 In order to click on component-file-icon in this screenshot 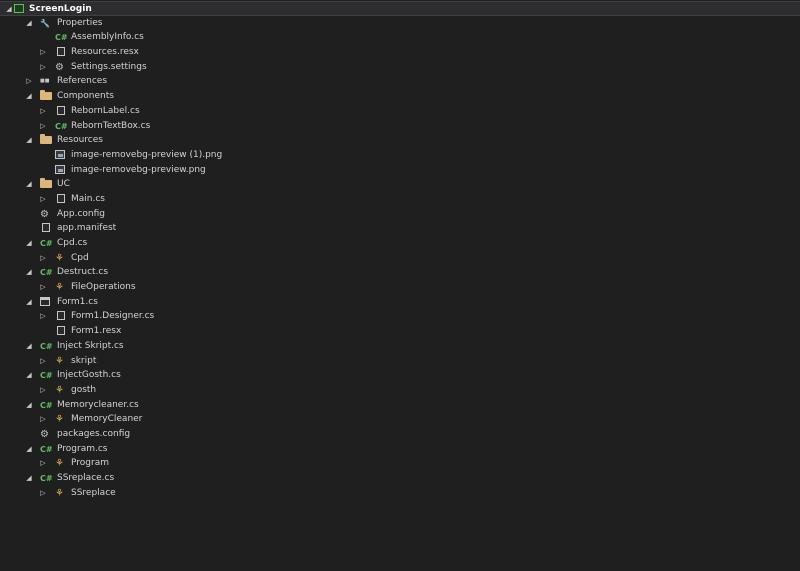, I will do `click(61, 111)`.